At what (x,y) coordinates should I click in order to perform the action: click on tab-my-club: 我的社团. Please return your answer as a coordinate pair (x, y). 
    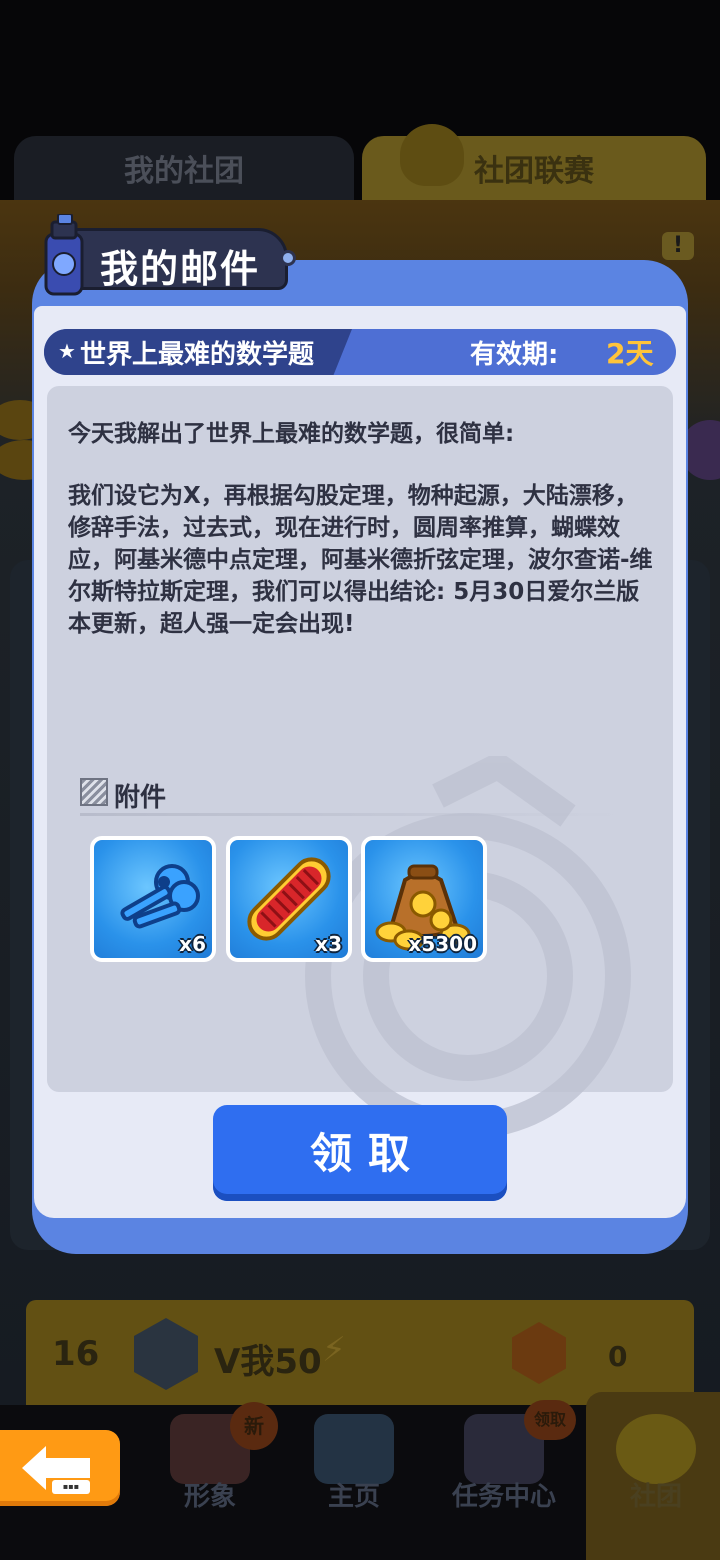
    Looking at the image, I should click on (184, 168).